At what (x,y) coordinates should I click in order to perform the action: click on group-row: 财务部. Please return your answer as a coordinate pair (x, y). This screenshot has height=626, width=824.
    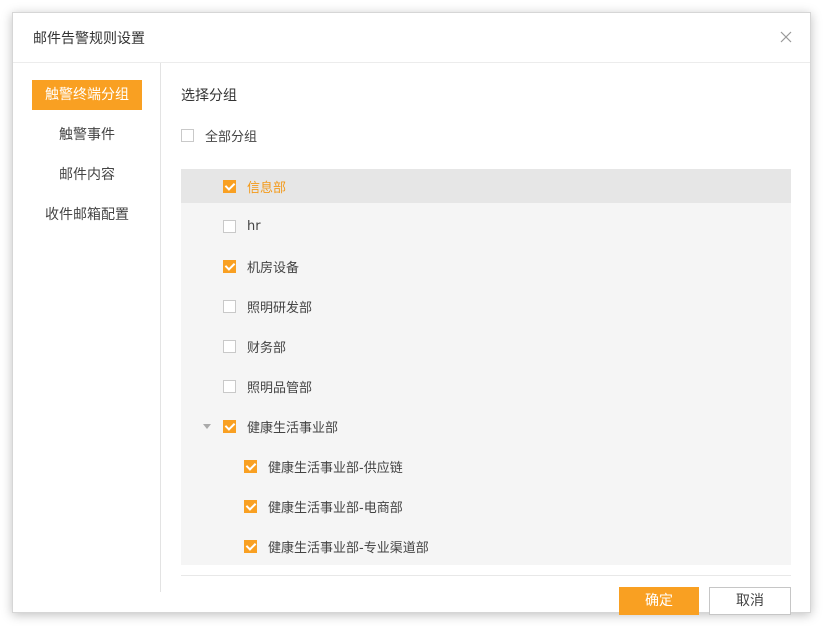
    Looking at the image, I should click on (486, 346).